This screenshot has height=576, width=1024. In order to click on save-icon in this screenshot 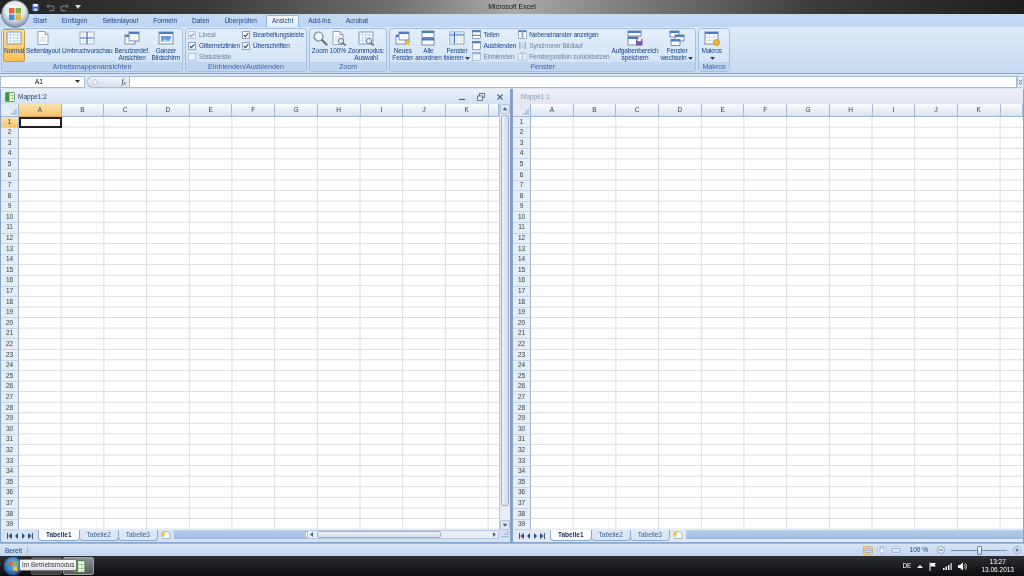, I will do `click(35, 7)`.